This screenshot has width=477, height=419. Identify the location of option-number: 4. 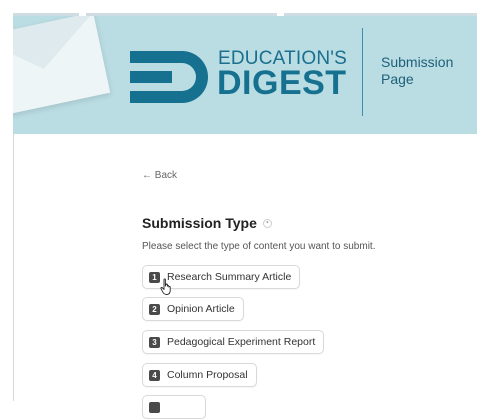
(154, 375).